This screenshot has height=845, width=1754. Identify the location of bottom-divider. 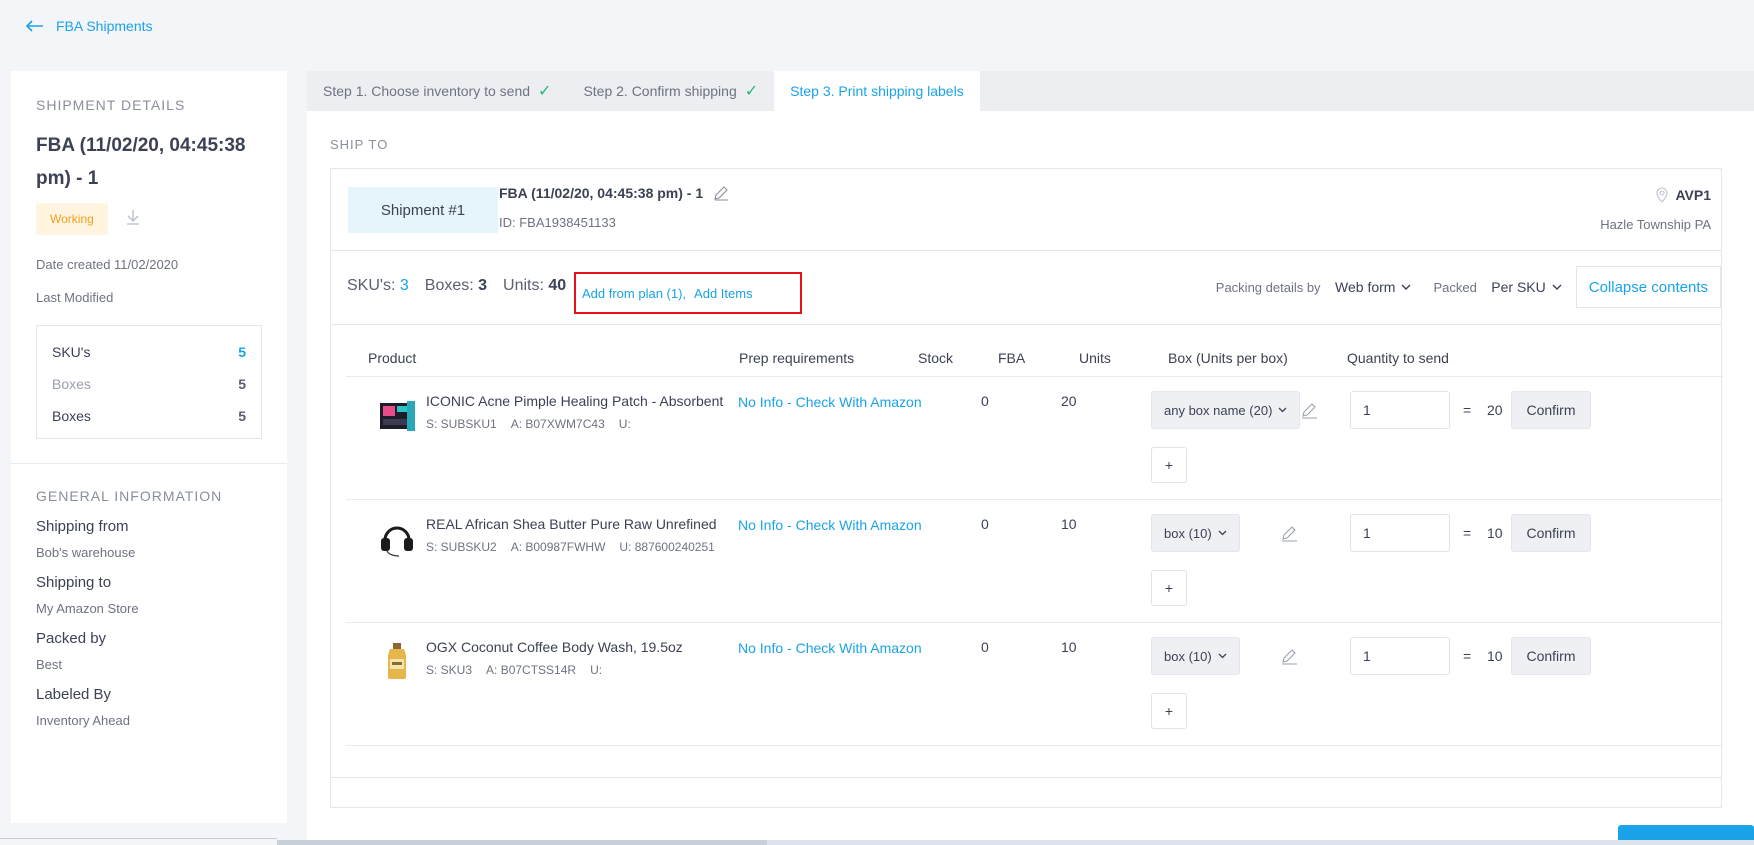
(138, 838).